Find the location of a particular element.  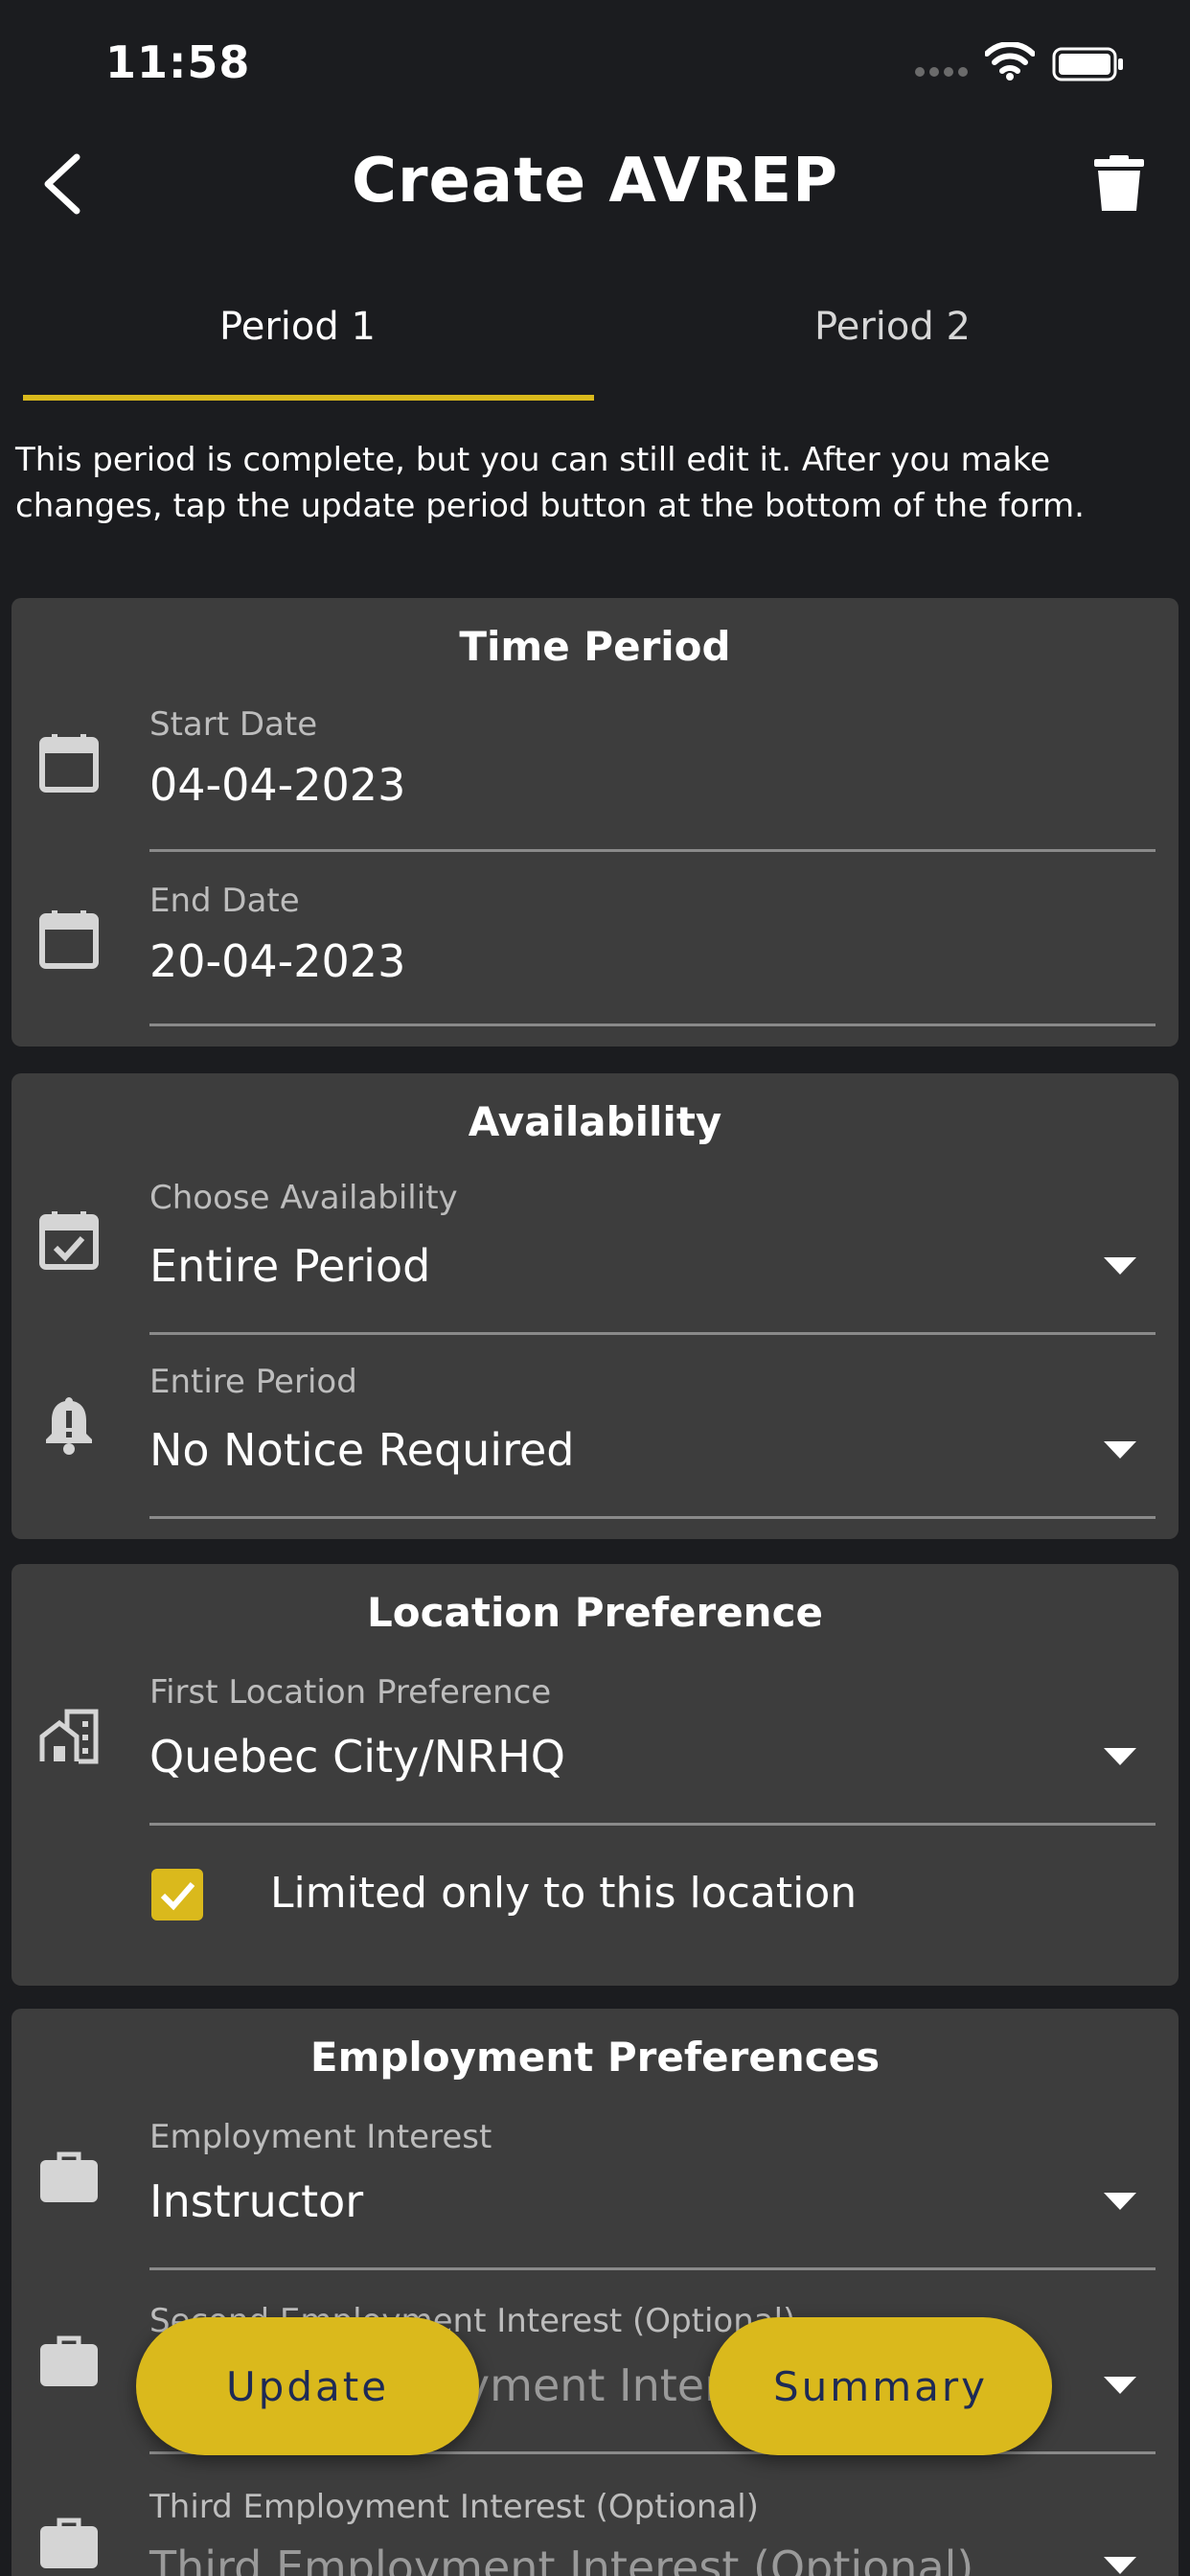

time-period-title: Time Period is located at coordinates (595, 646).